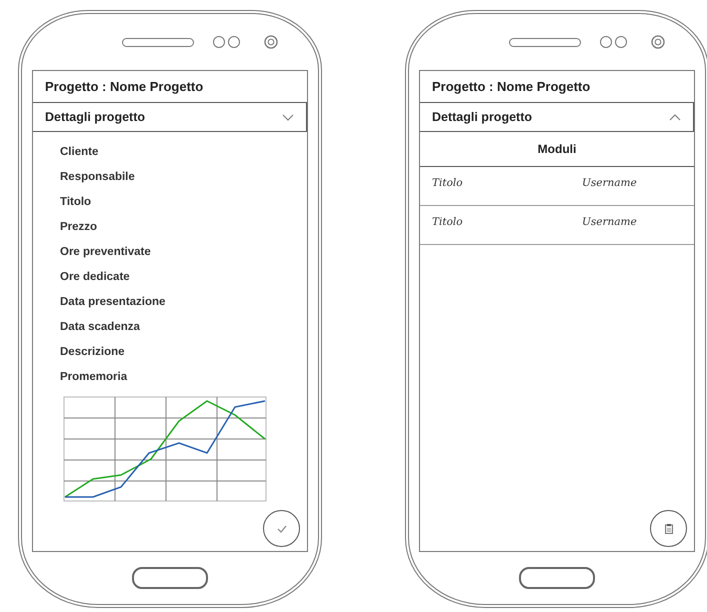  Describe the element at coordinates (76, 202) in the screenshot. I see `field-label: Titolo` at that location.